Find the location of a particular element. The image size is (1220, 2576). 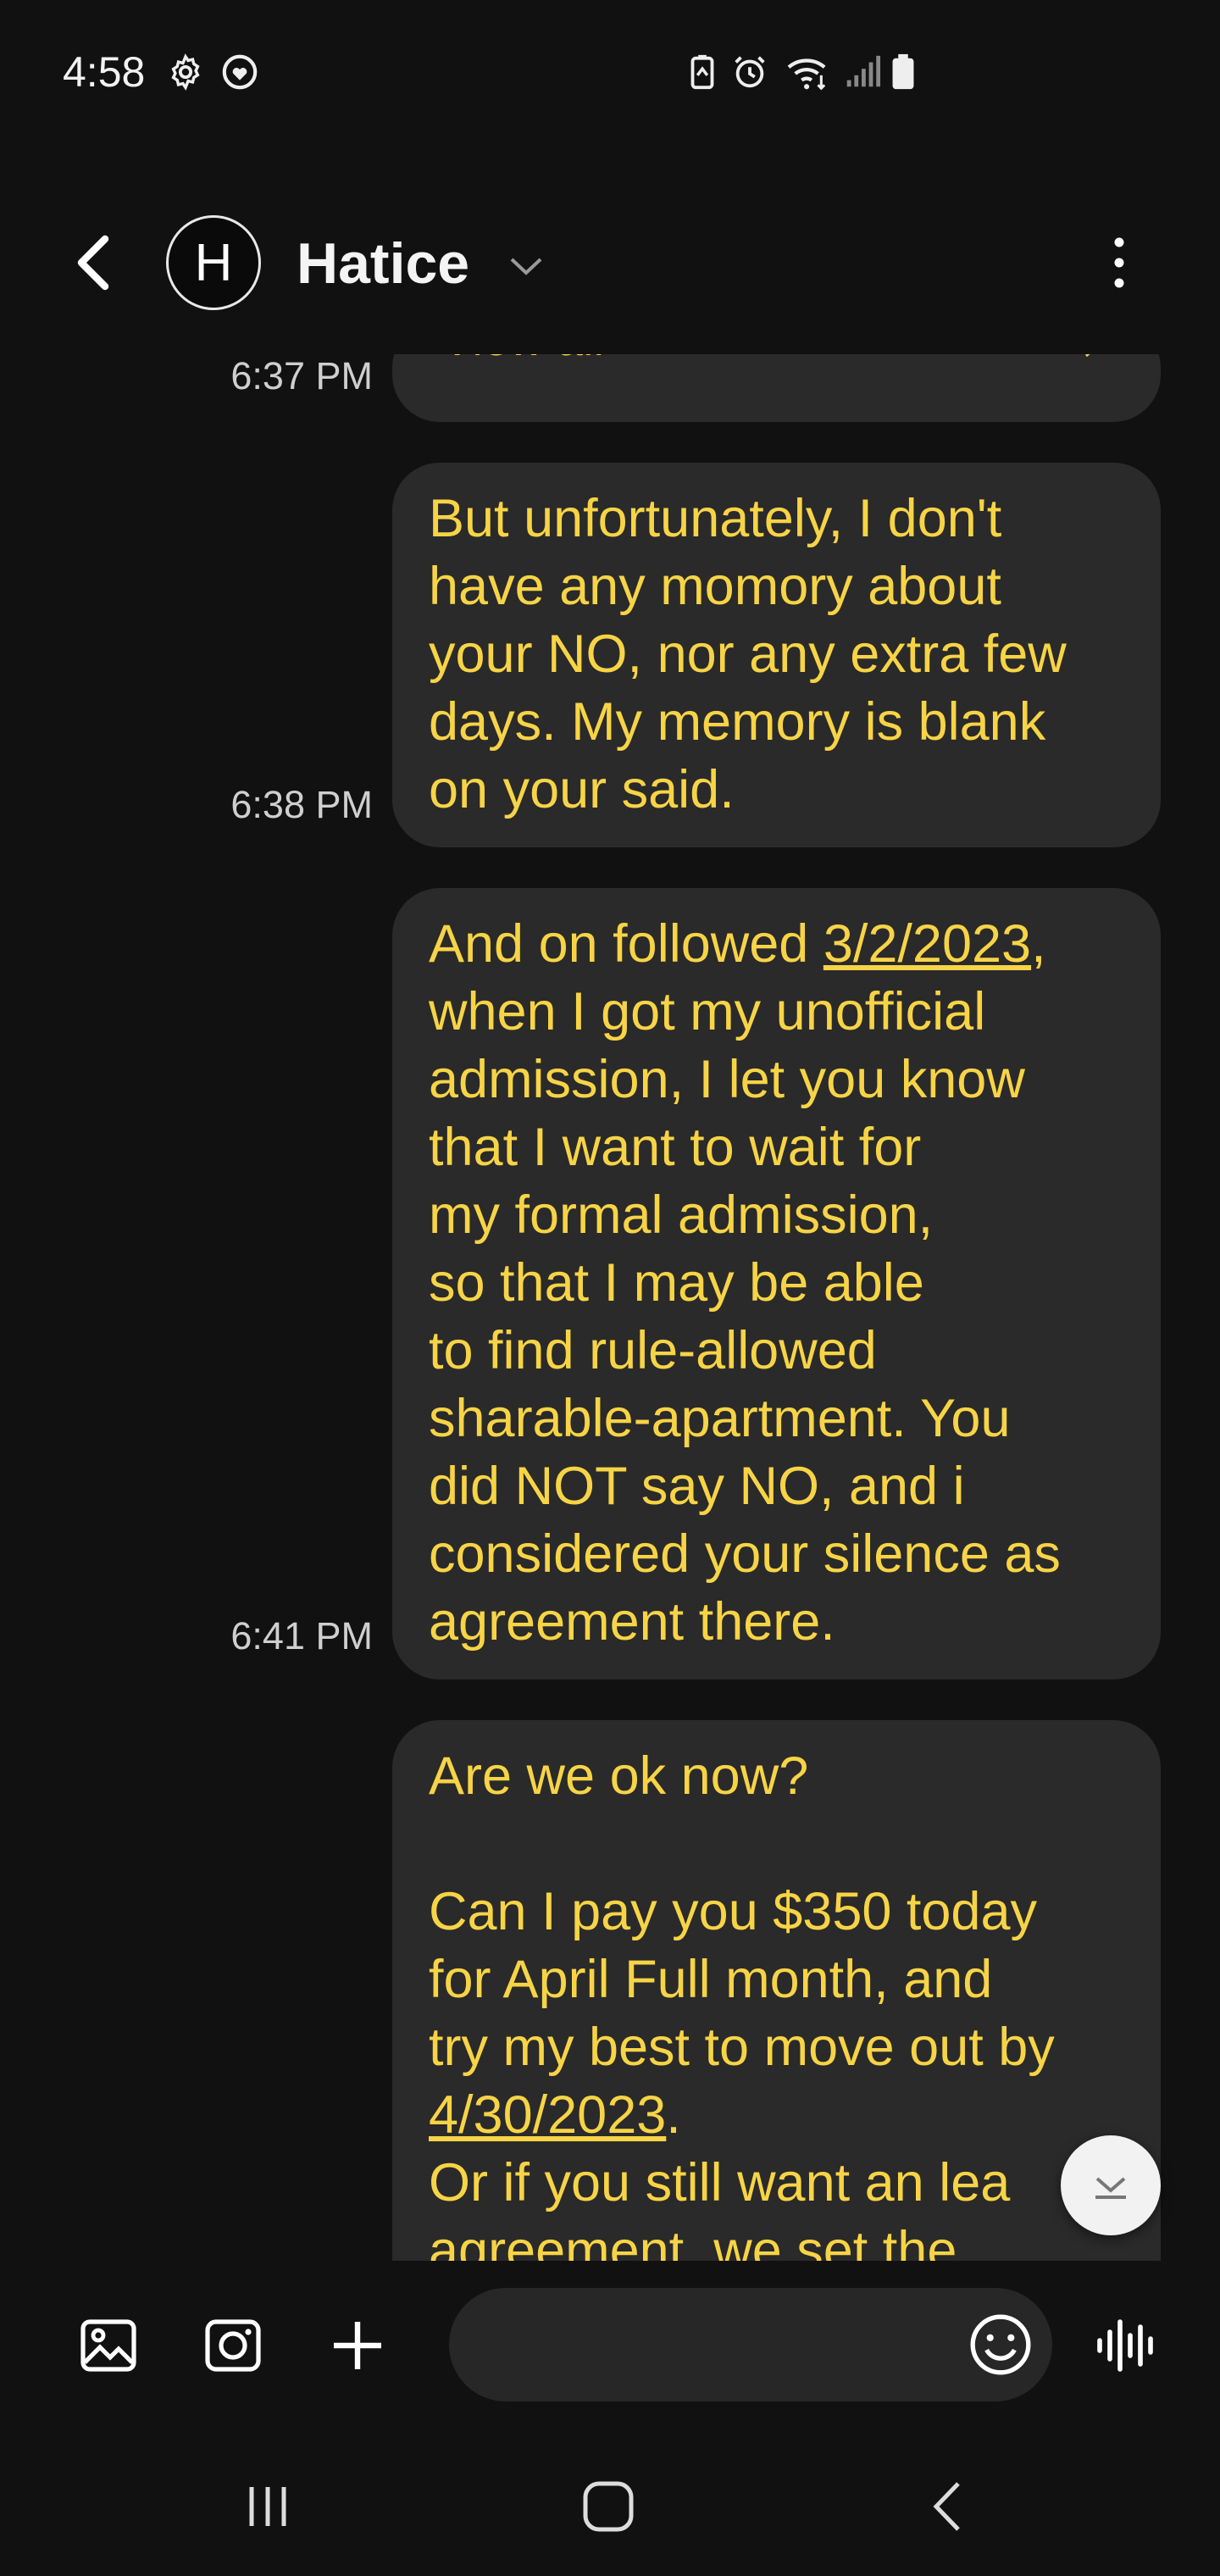

home-icon is located at coordinates (608, 2506).